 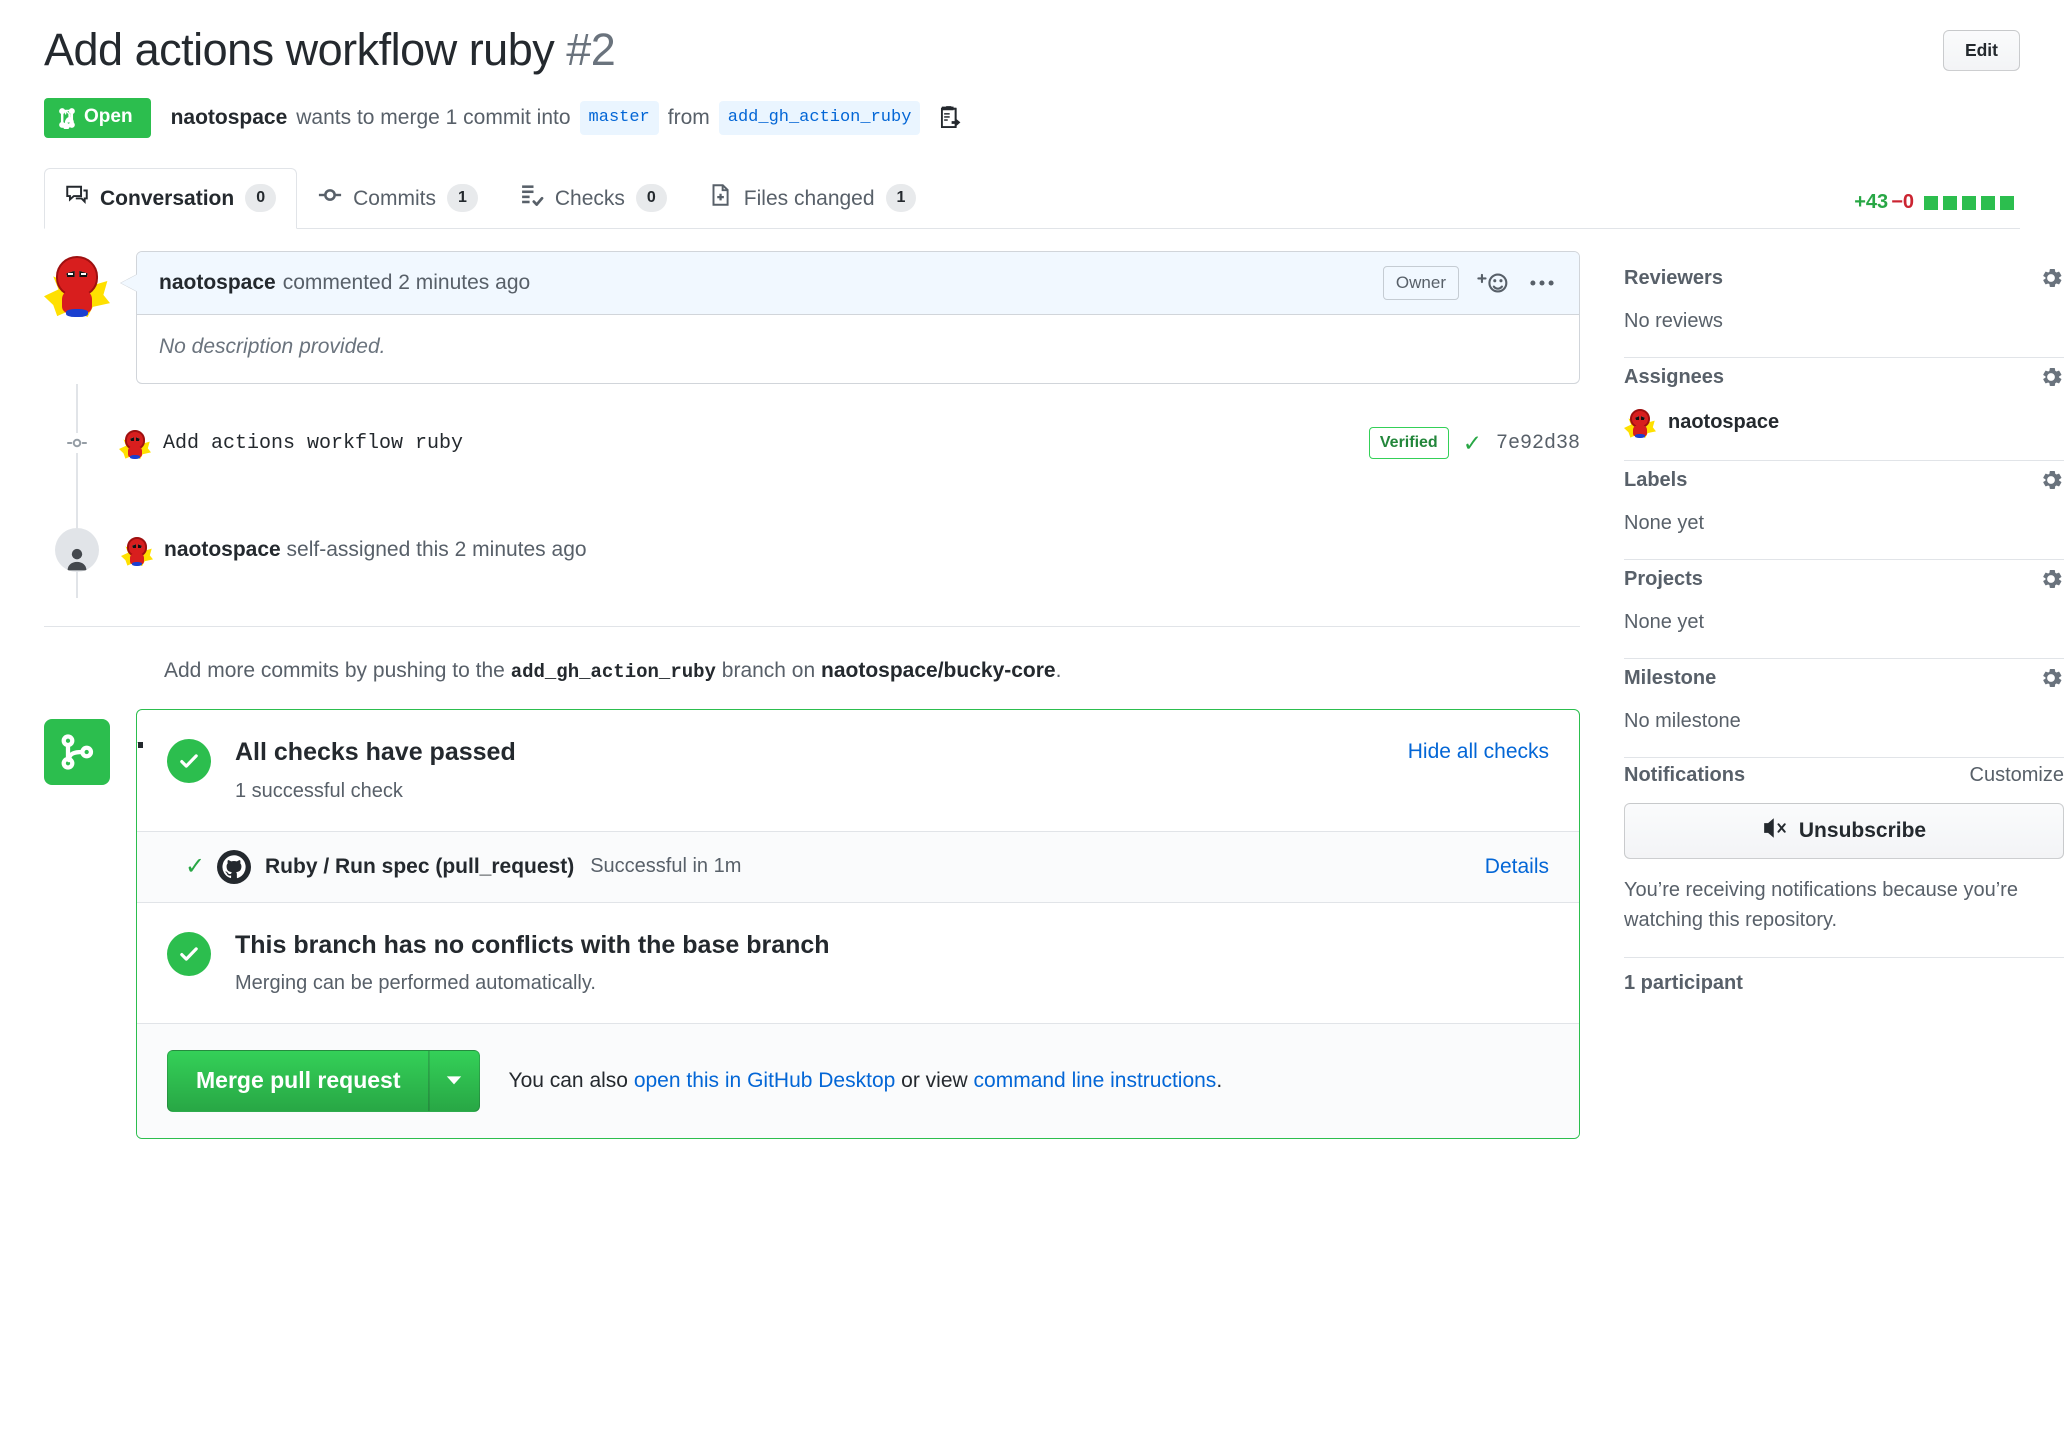 I want to click on tab-conversation-label: Conversation, so click(x=167, y=198).